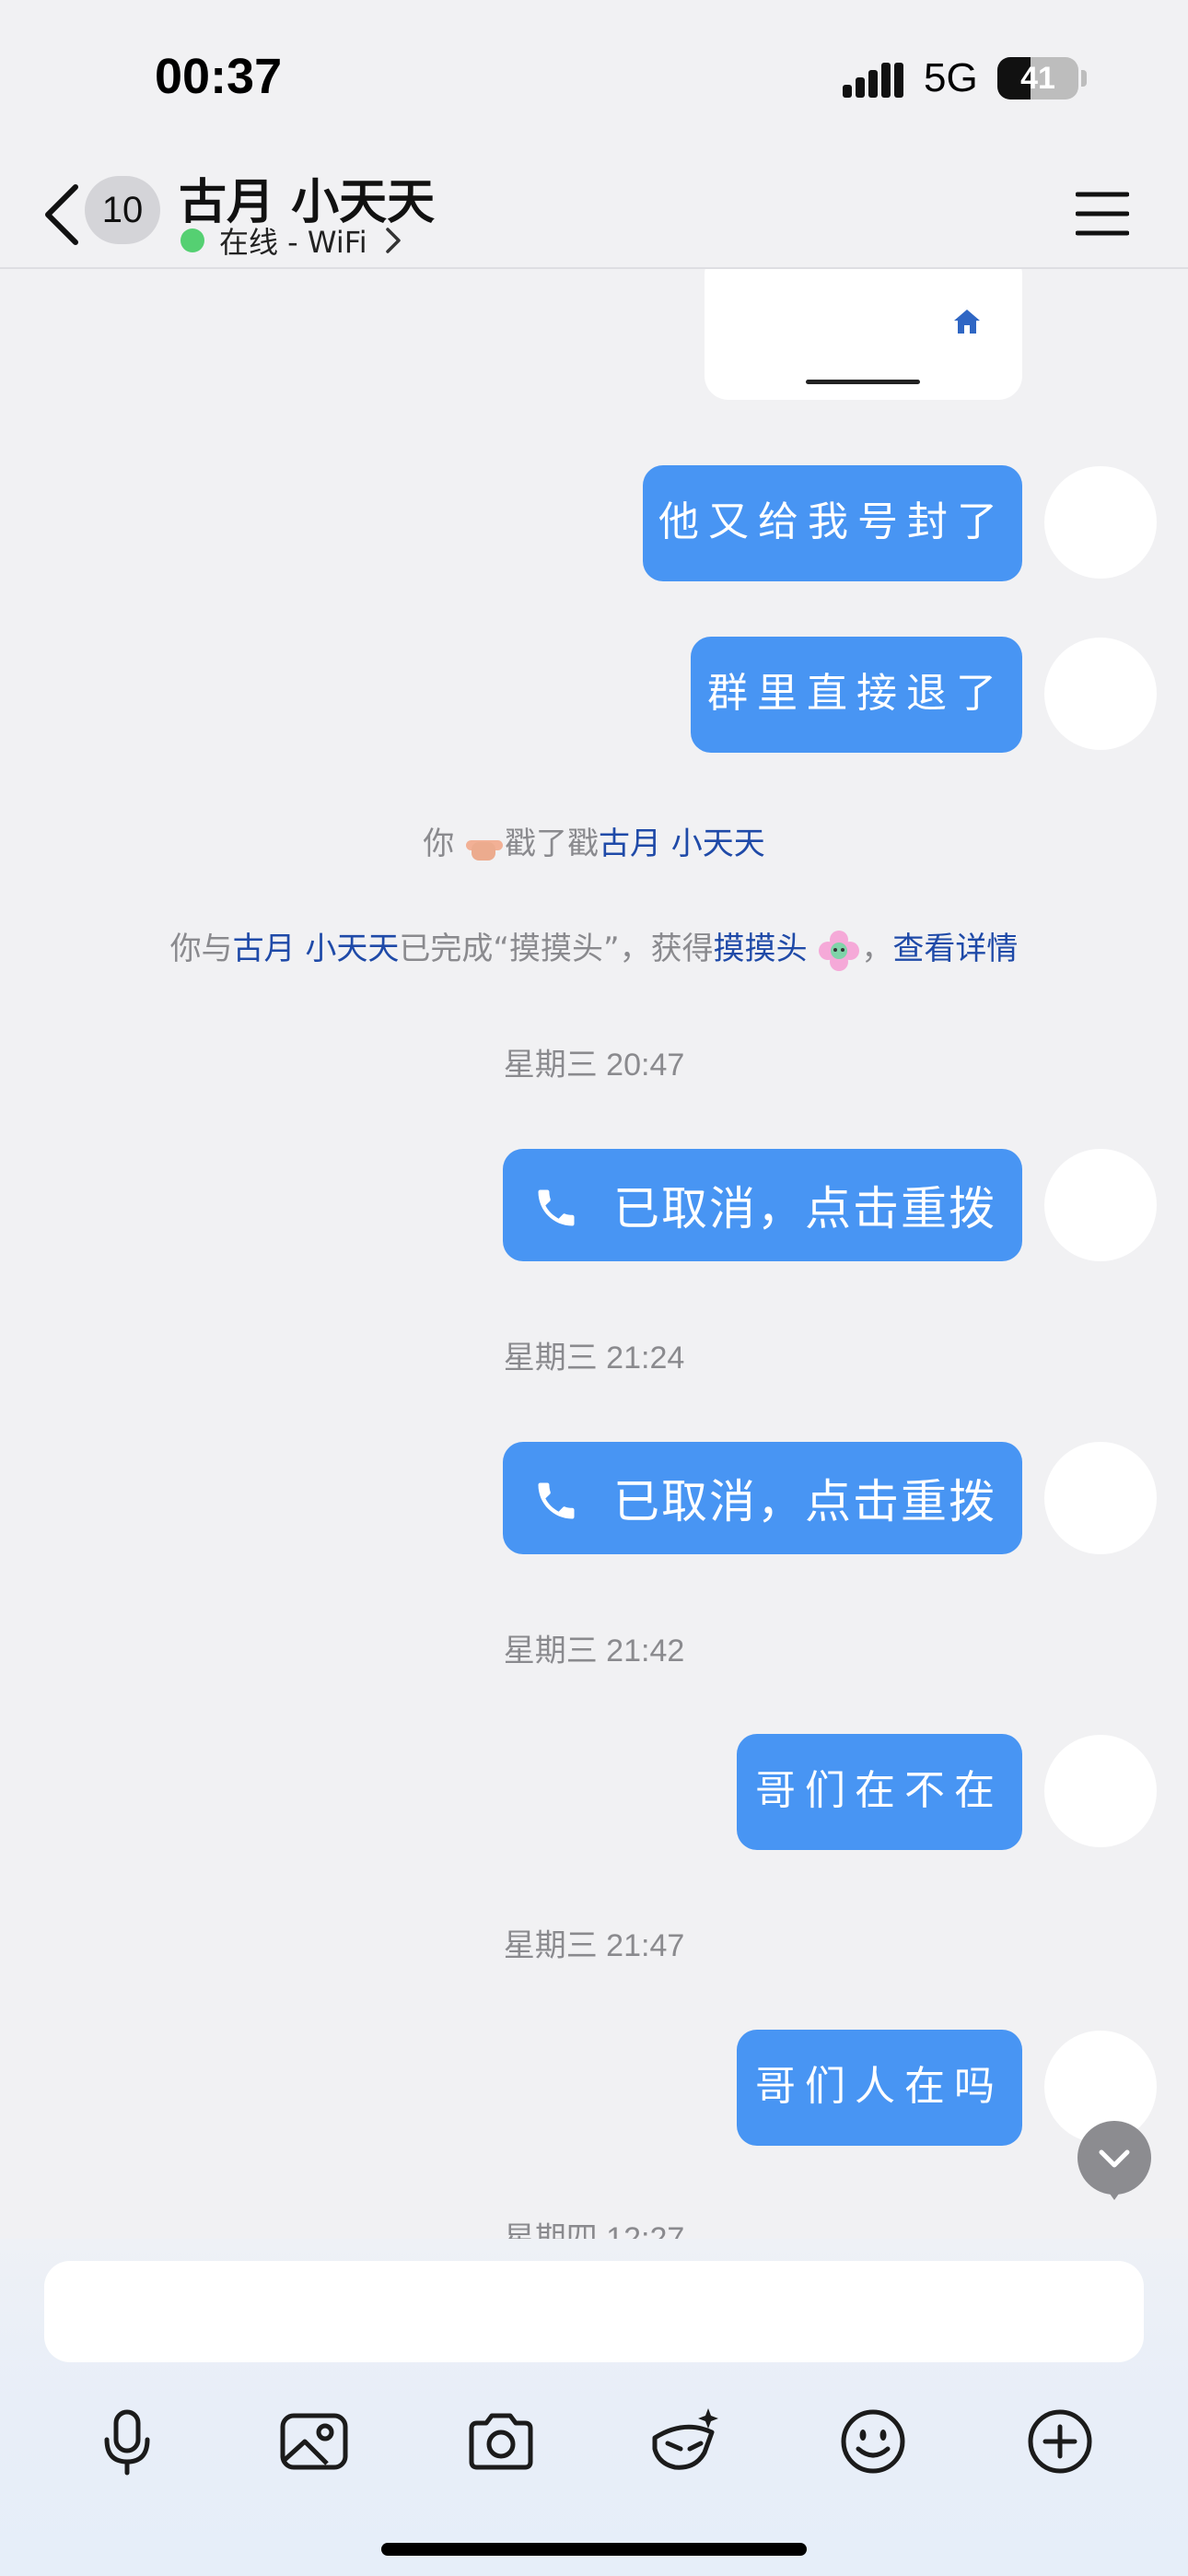  Describe the element at coordinates (682, 843) in the screenshot. I see `poke-target-link: 古月 小天天` at that location.